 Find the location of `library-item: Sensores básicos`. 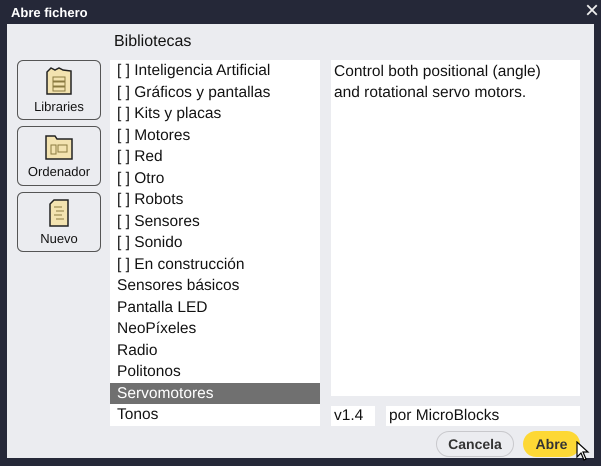

library-item: Sensores básicos is located at coordinates (215, 285).